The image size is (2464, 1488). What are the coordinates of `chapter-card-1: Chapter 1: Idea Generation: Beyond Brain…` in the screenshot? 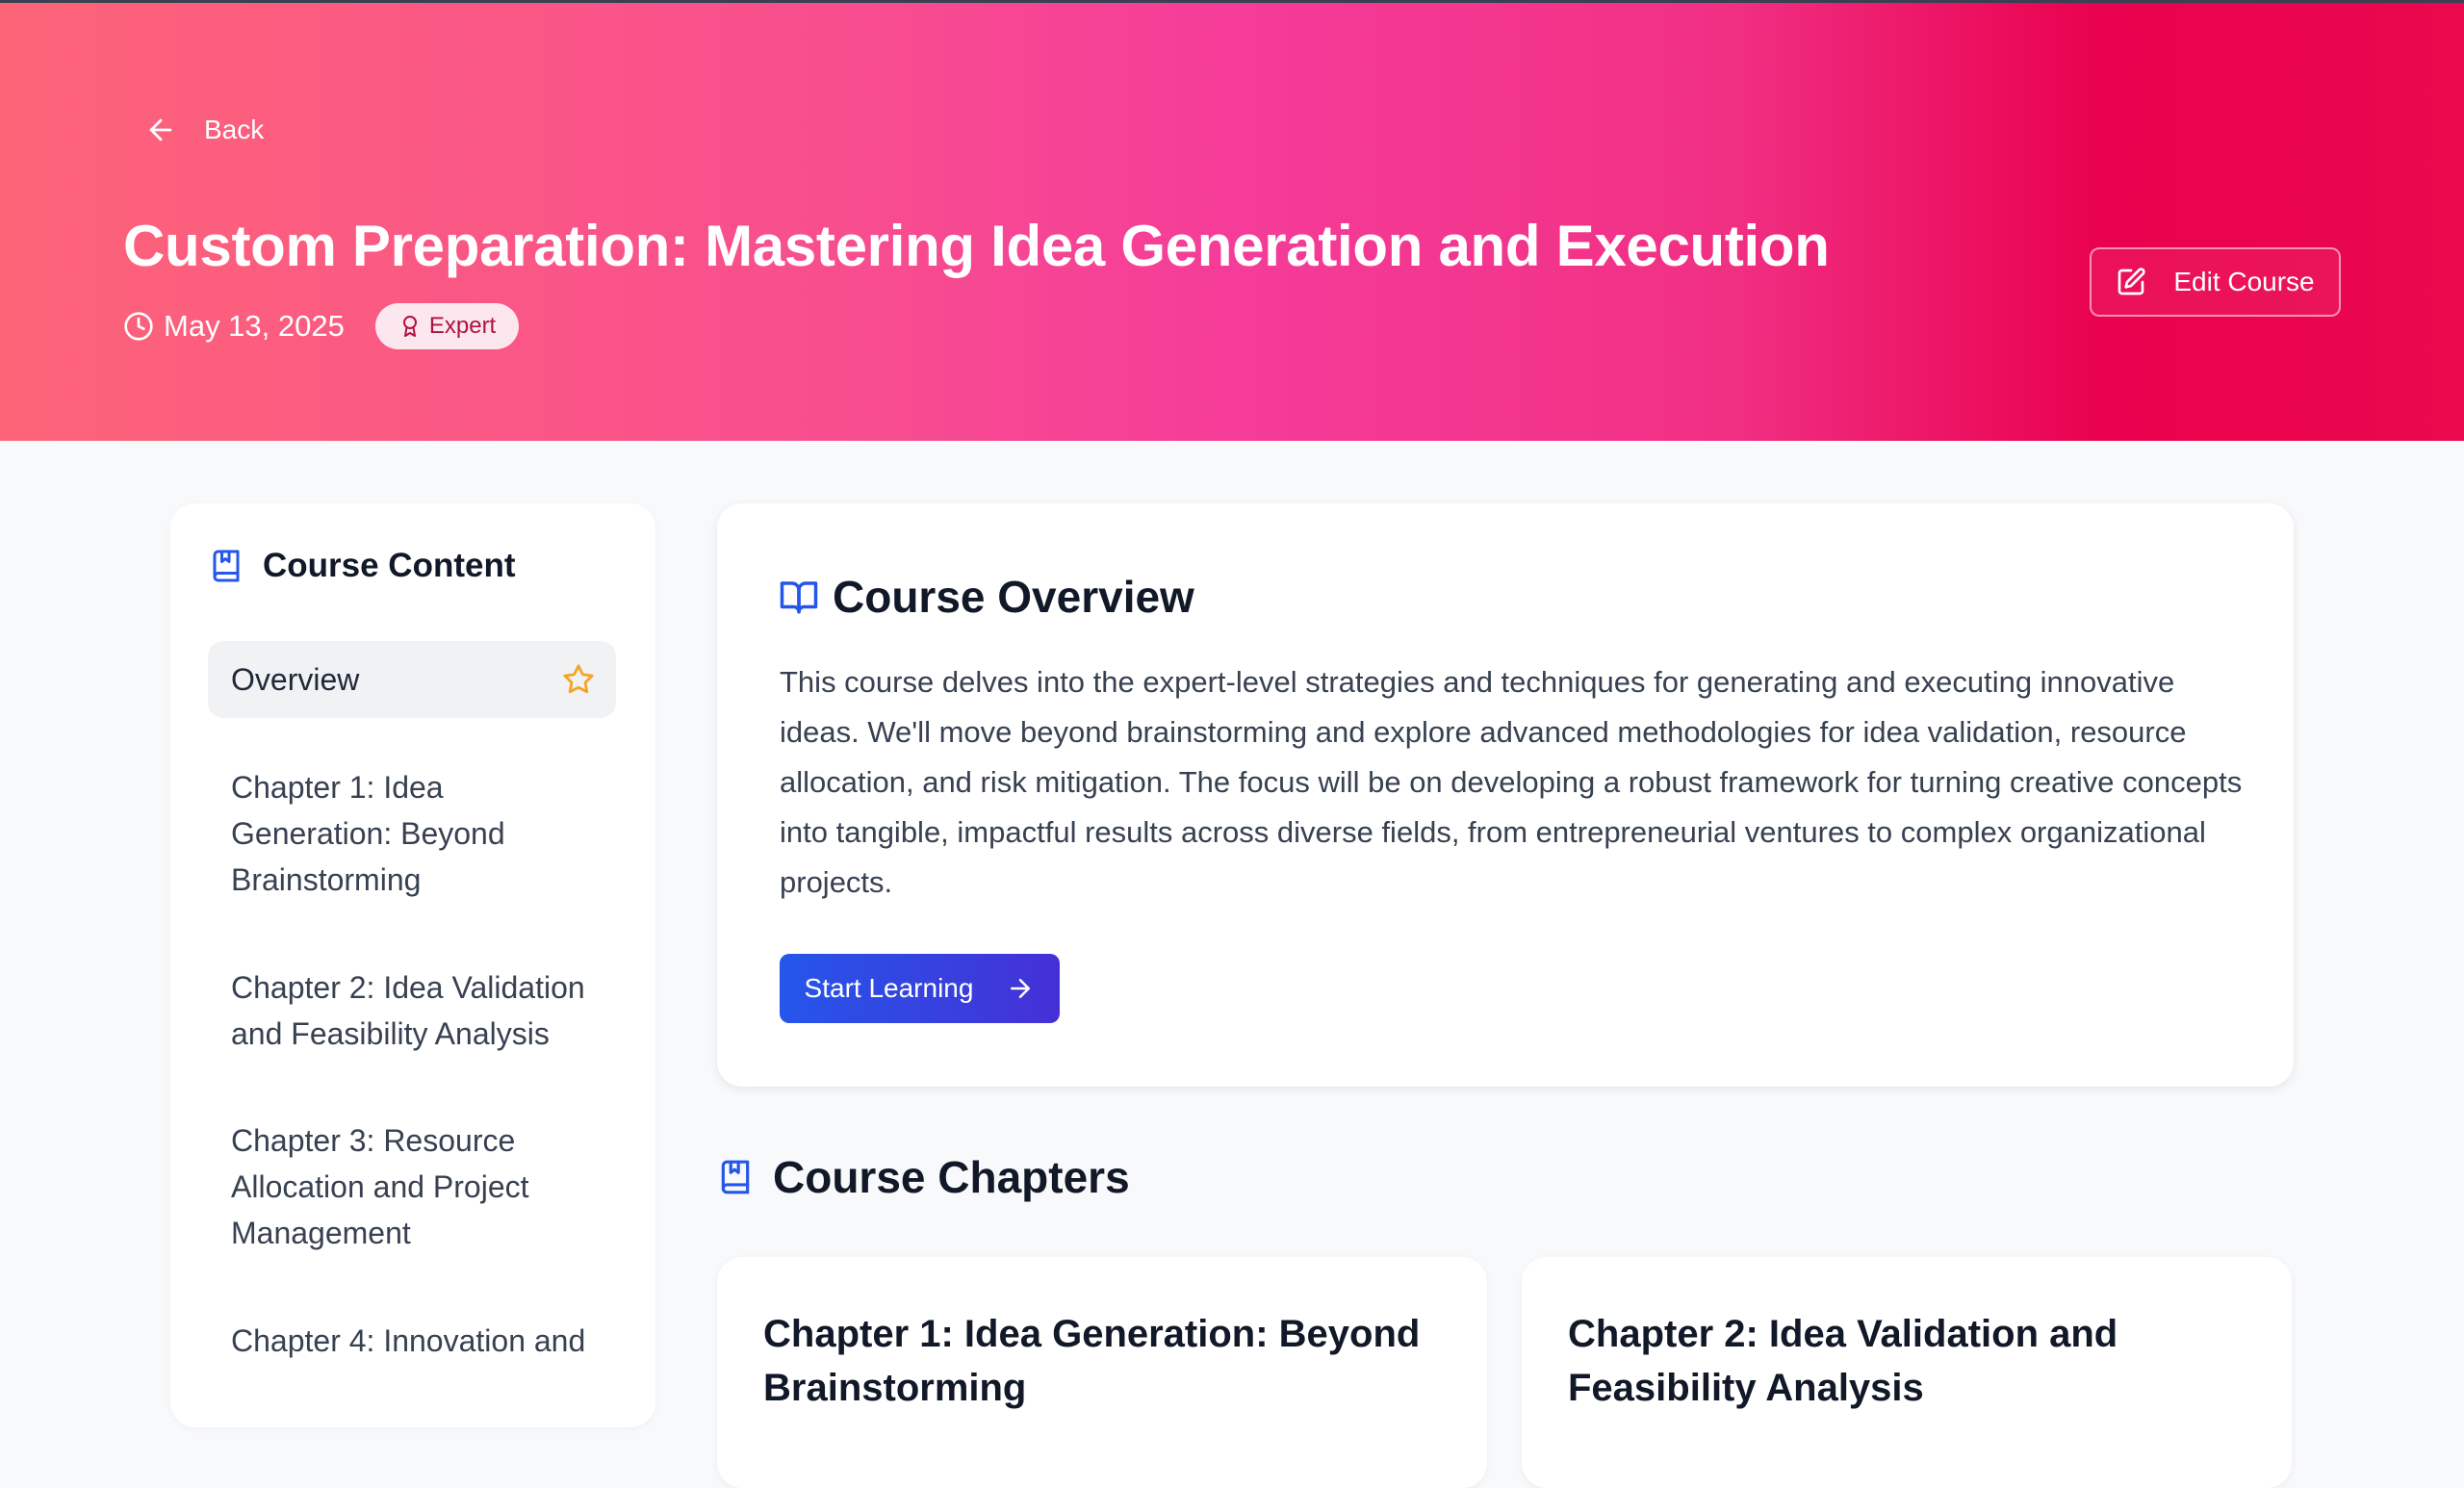 It's located at (1102, 1373).